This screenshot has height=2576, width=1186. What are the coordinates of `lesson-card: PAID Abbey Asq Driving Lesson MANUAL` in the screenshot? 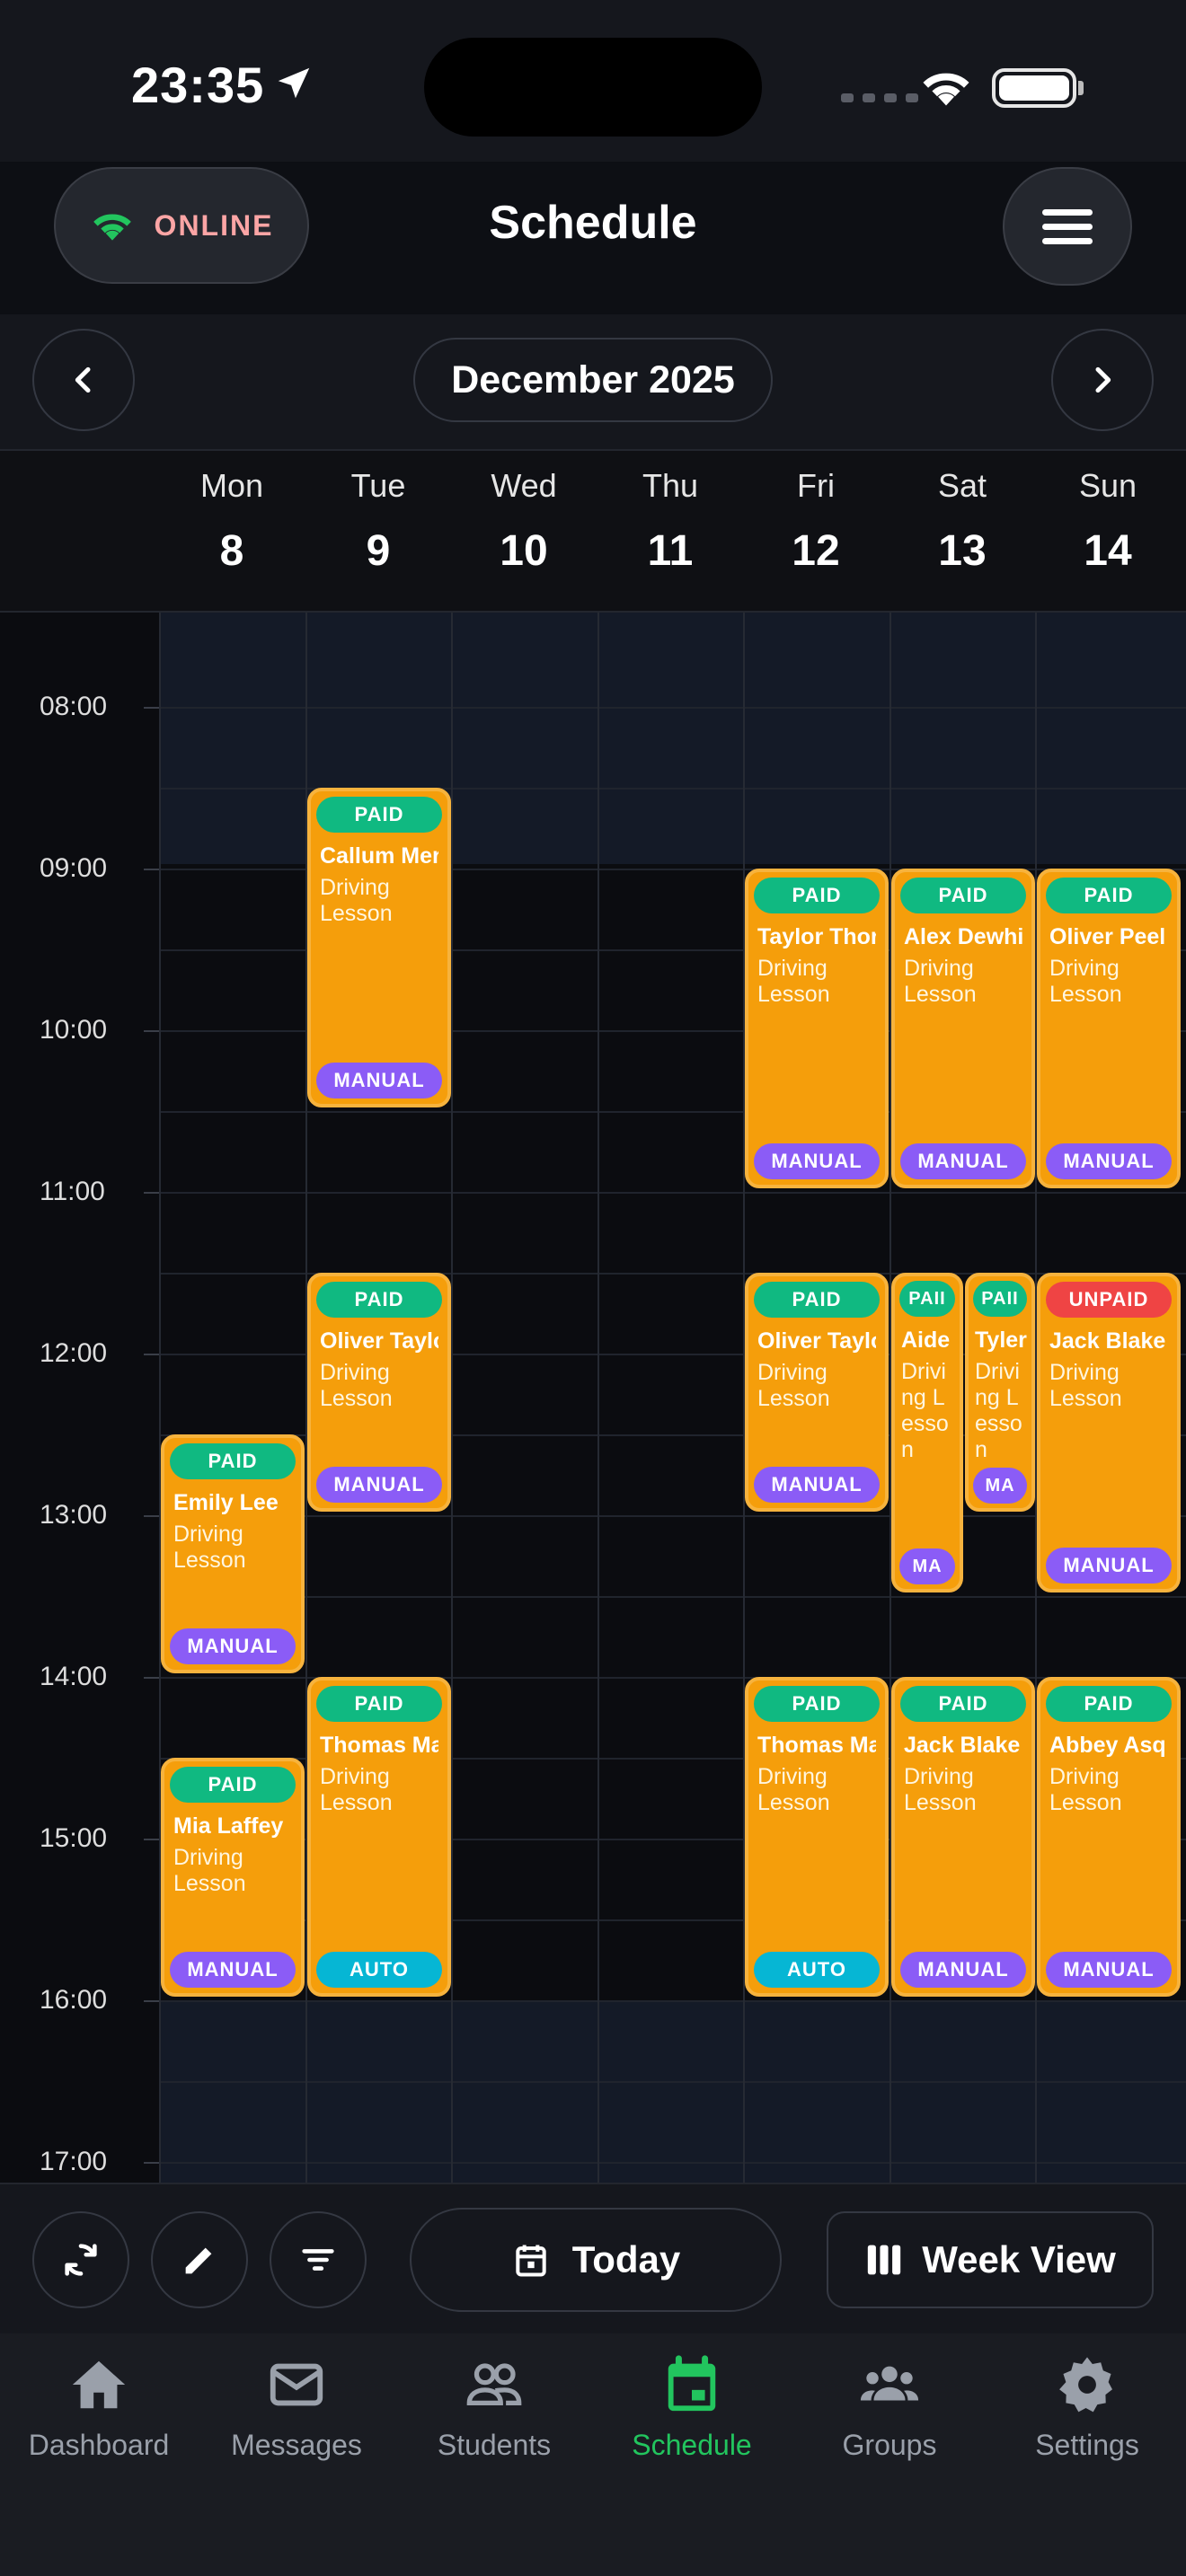 It's located at (1109, 1837).